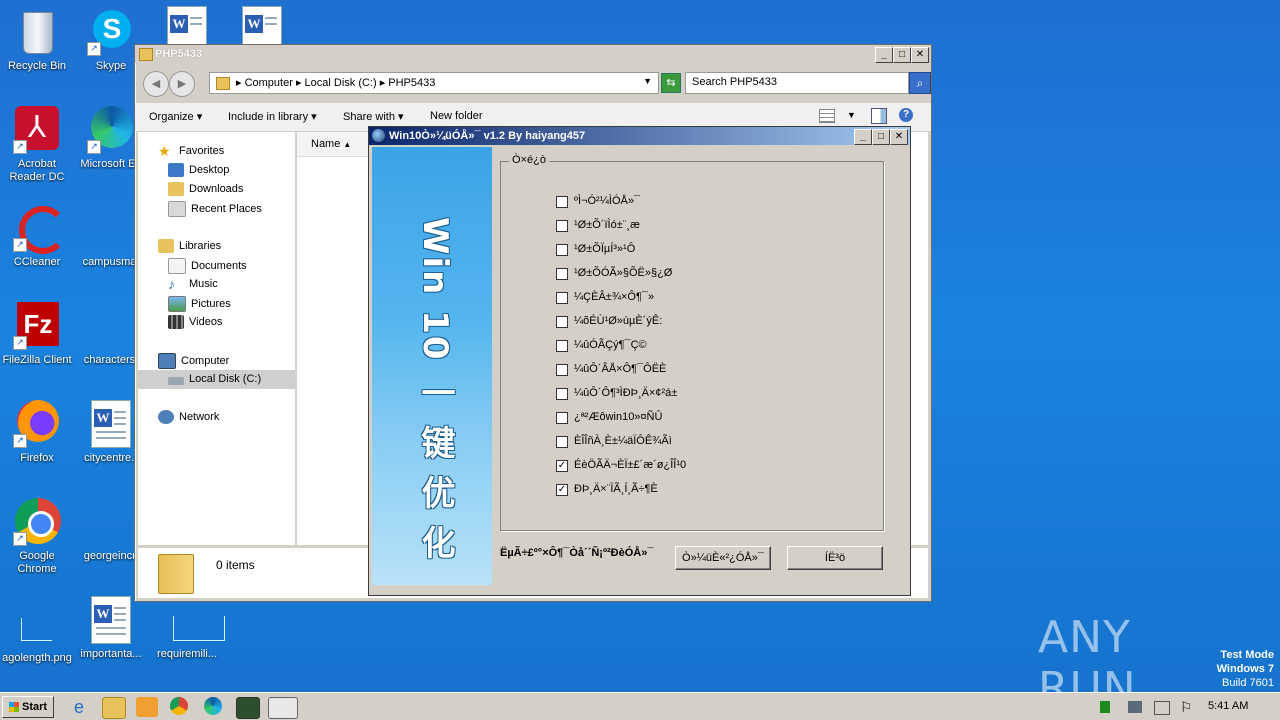 This screenshot has height=720, width=1280. Describe the element at coordinates (1135, 707) in the screenshot. I see `tray-network-icon` at that location.